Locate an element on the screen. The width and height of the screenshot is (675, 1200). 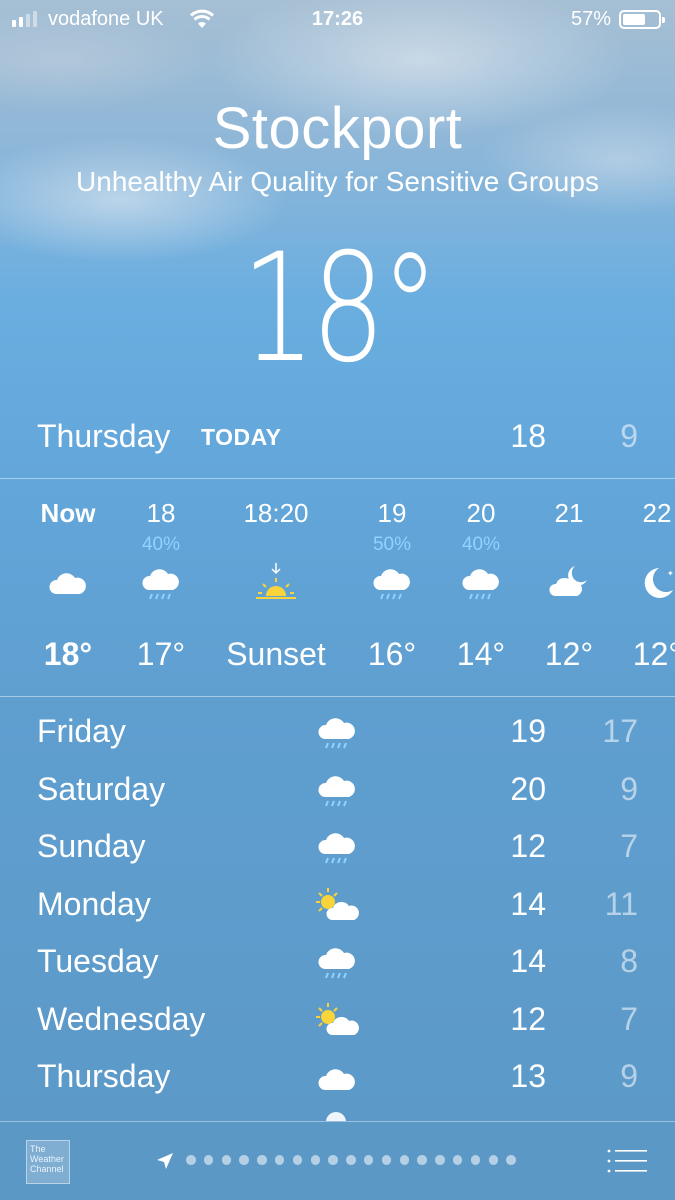
hour-temp: 17° is located at coordinates (161, 654).